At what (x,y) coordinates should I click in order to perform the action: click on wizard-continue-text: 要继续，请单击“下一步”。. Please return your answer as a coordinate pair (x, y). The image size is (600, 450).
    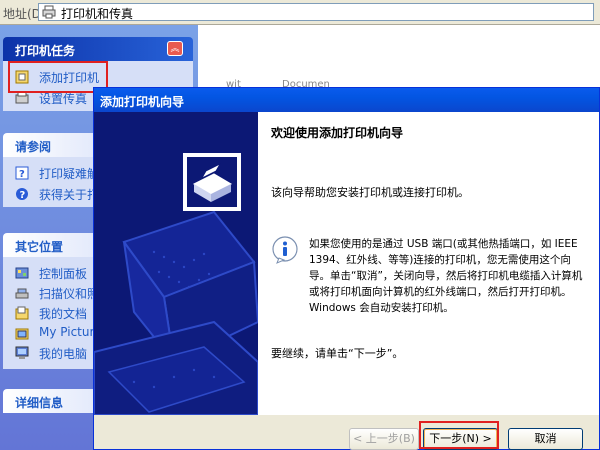
    Looking at the image, I should click on (337, 353).